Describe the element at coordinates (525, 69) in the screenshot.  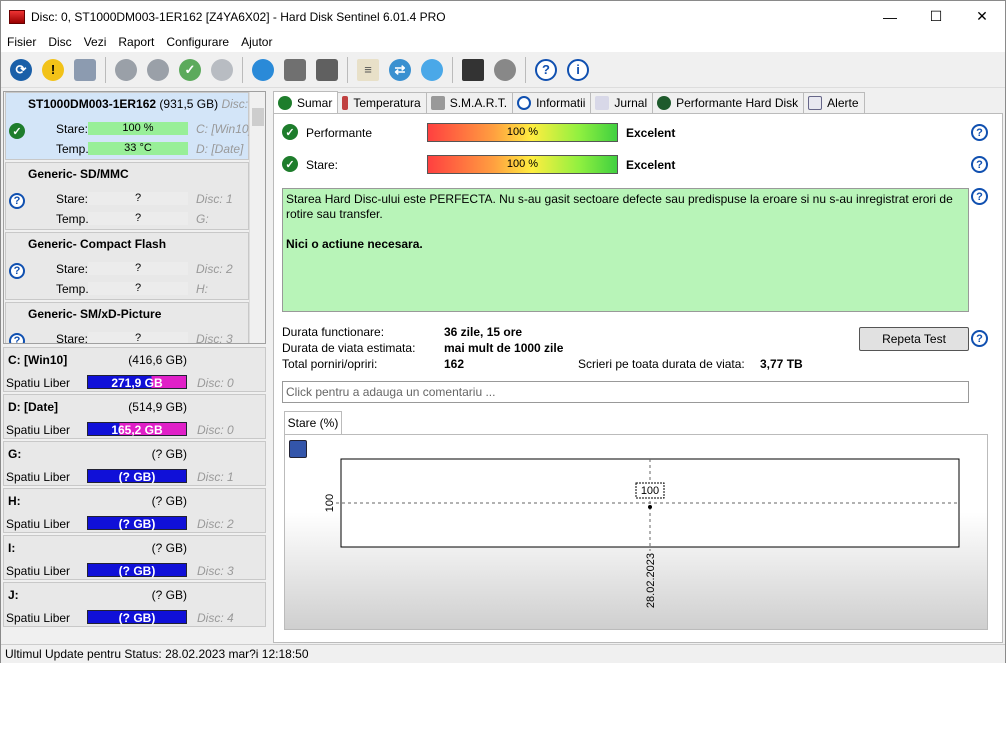
I see `toolbar-separator` at that location.